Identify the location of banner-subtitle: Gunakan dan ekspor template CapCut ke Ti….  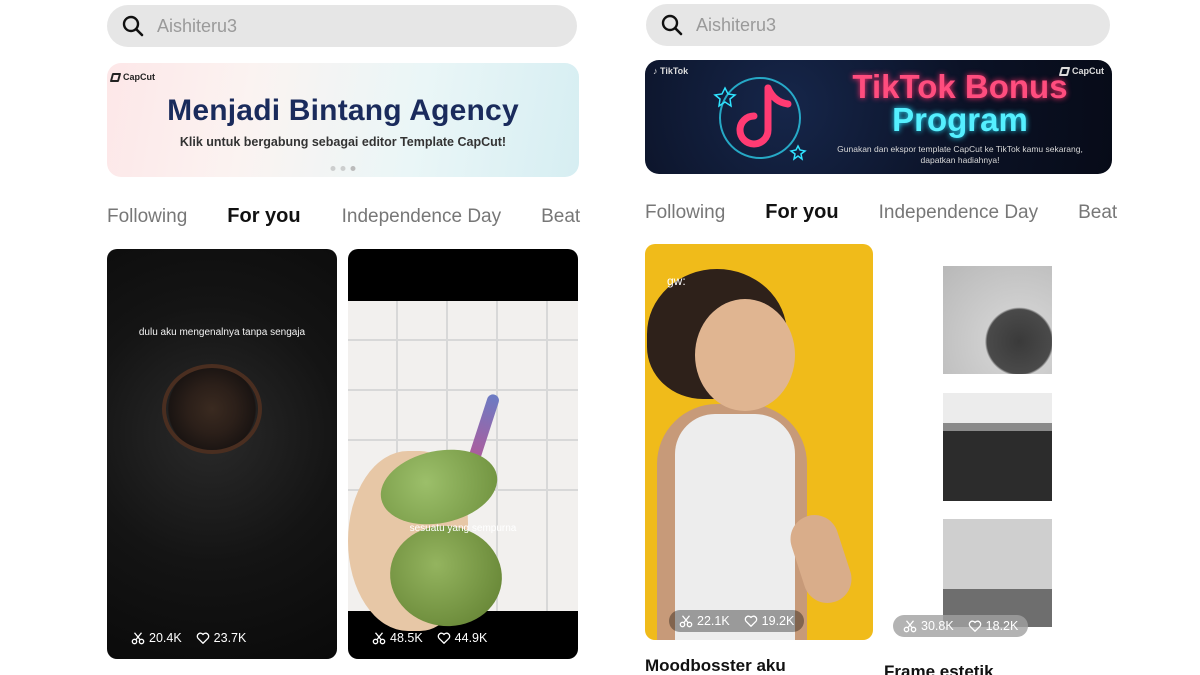
(960, 154).